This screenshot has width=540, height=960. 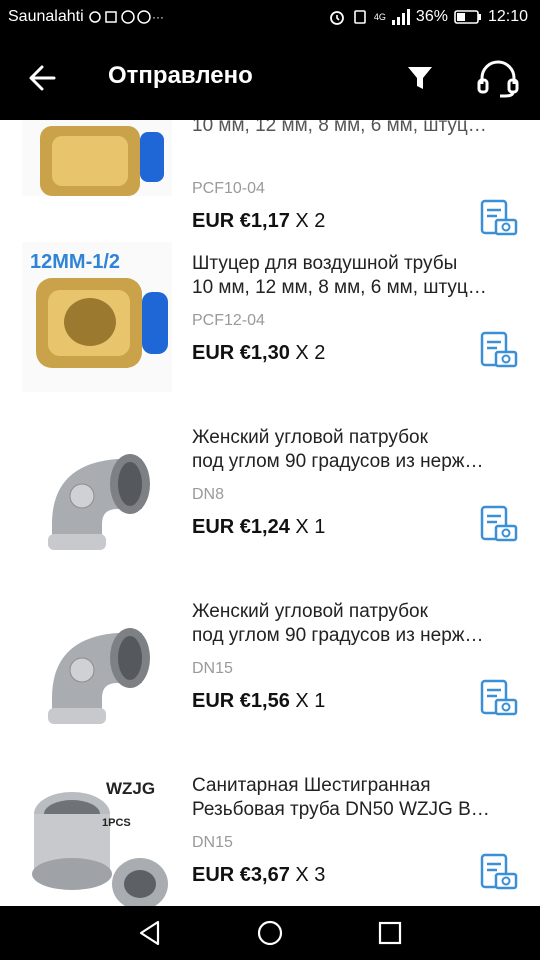 I want to click on item-price: EUR €1,56 X 1, so click(x=258, y=701).